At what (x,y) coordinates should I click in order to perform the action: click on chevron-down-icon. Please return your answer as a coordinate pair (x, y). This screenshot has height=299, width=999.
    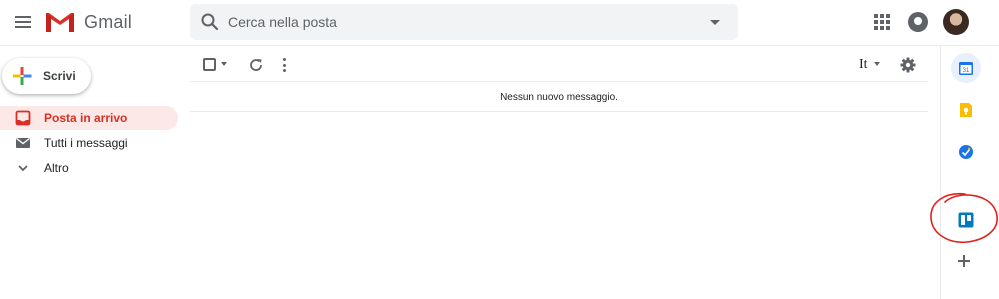
    Looking at the image, I should click on (23, 168).